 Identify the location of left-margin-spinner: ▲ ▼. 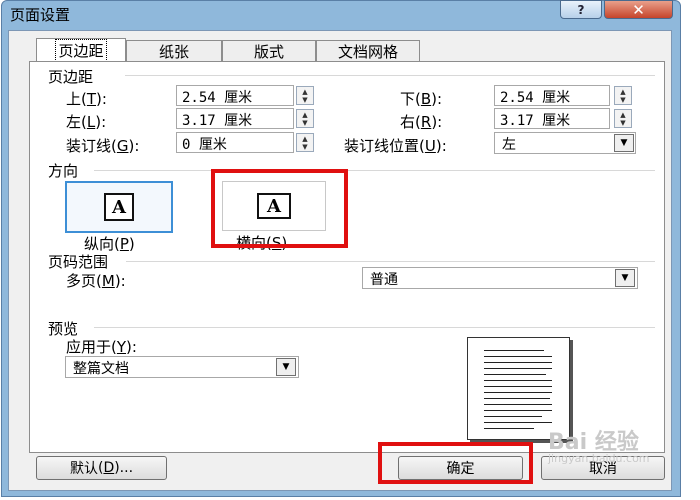
(305, 118).